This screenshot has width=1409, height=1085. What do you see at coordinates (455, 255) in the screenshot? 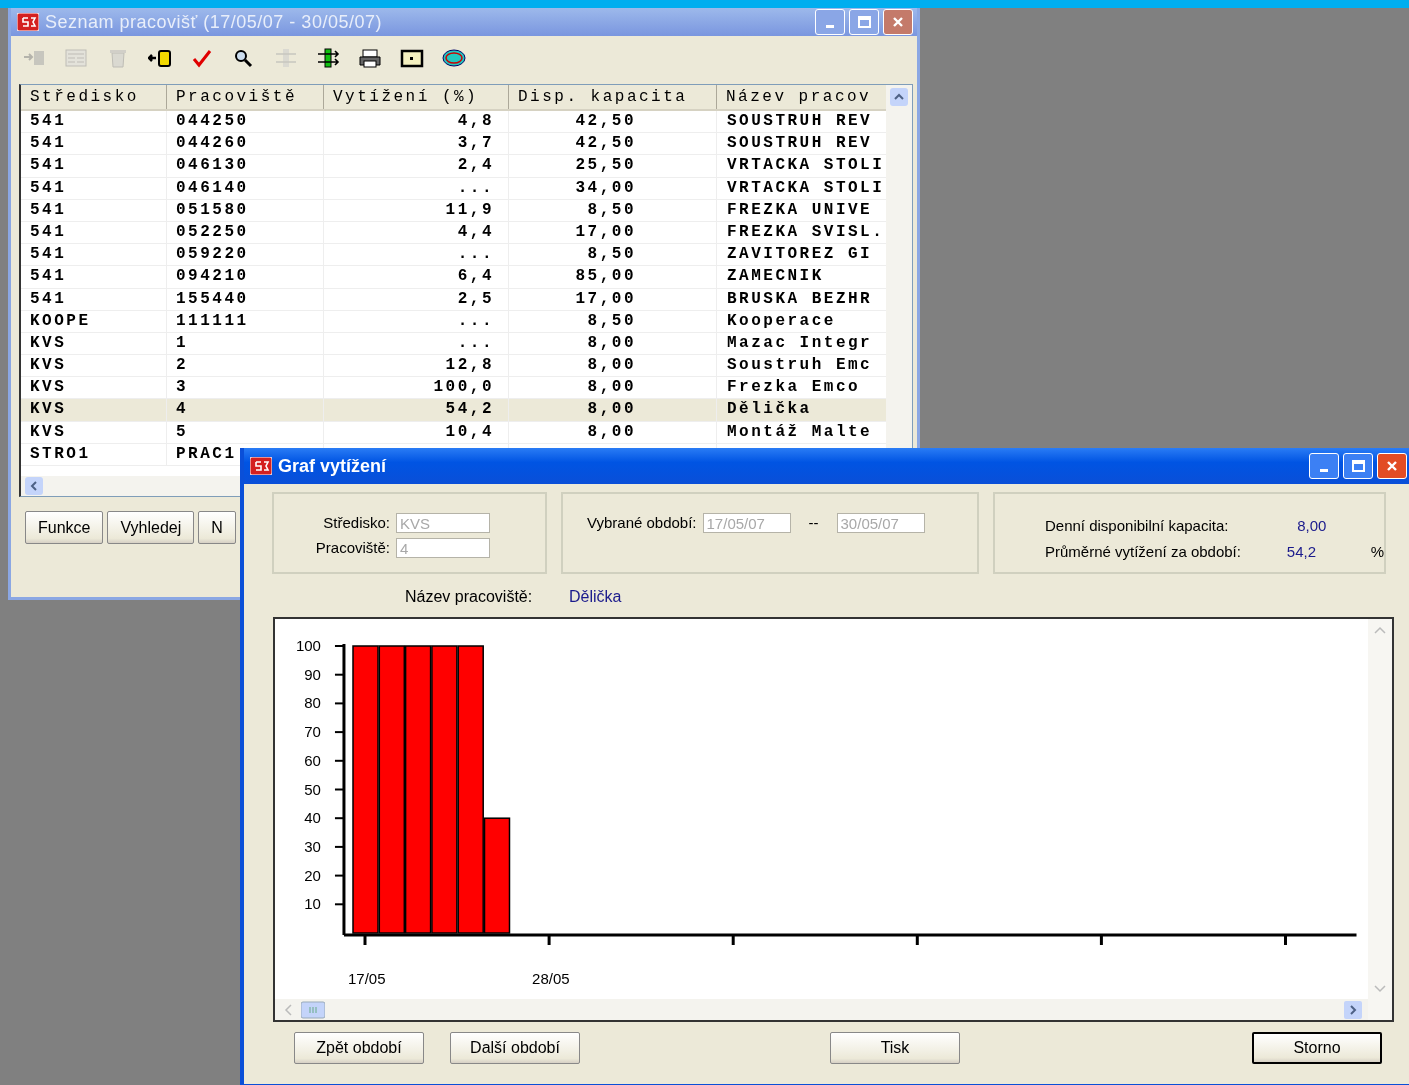
I see `table-row: 541 059220 ... 8,50 ZAVITOREZ GI` at bounding box center [455, 255].